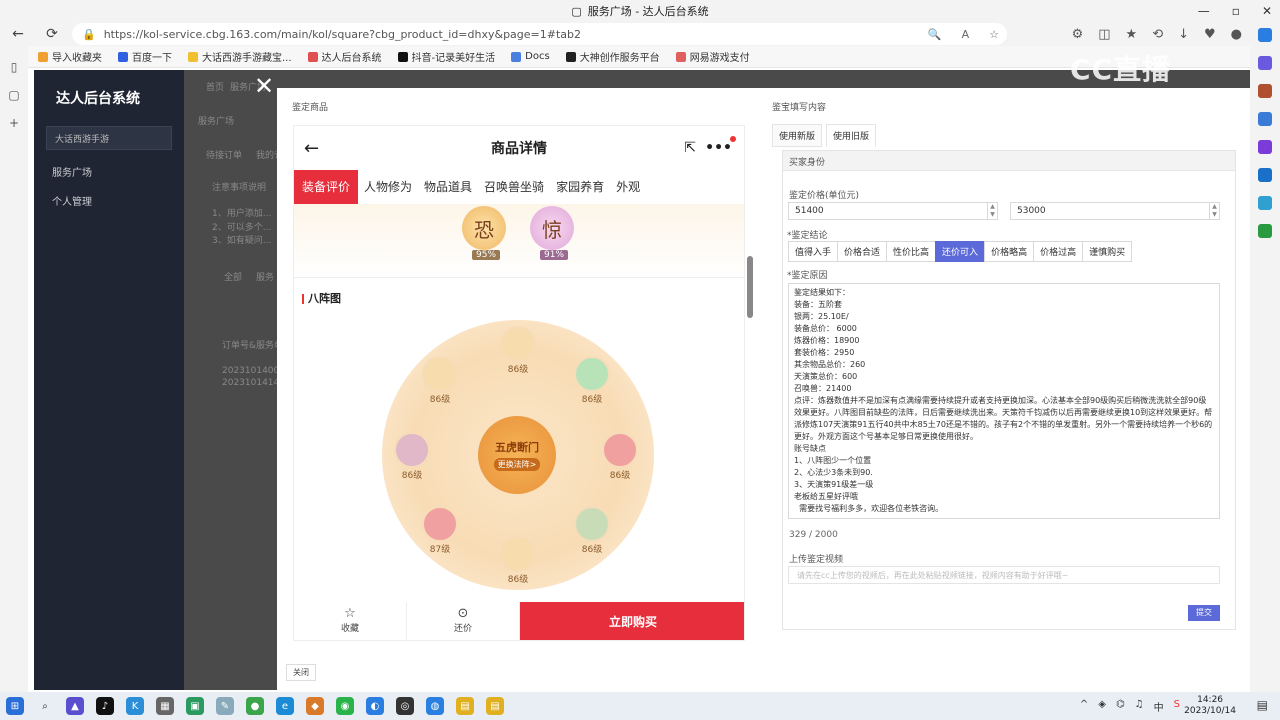 The width and height of the screenshot is (1280, 720). Describe the element at coordinates (1009, 251) in the screenshot. I see `conclusion-option: 价格略高` at that location.